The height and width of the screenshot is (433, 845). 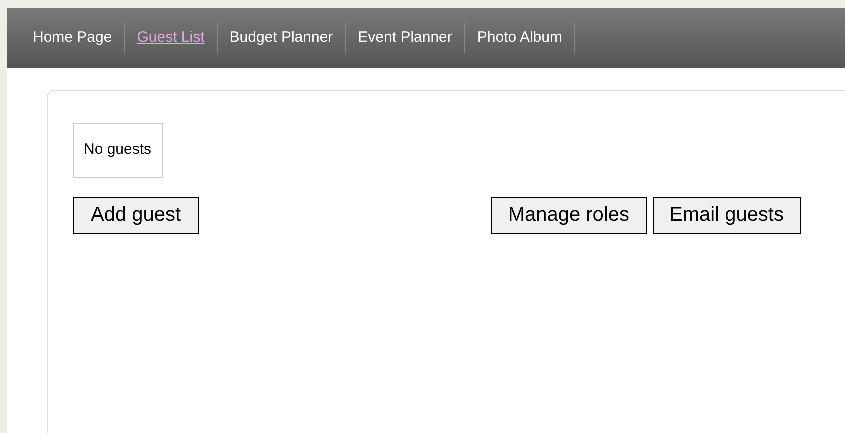 What do you see at coordinates (171, 38) in the screenshot?
I see `nav-link: Guest List` at bounding box center [171, 38].